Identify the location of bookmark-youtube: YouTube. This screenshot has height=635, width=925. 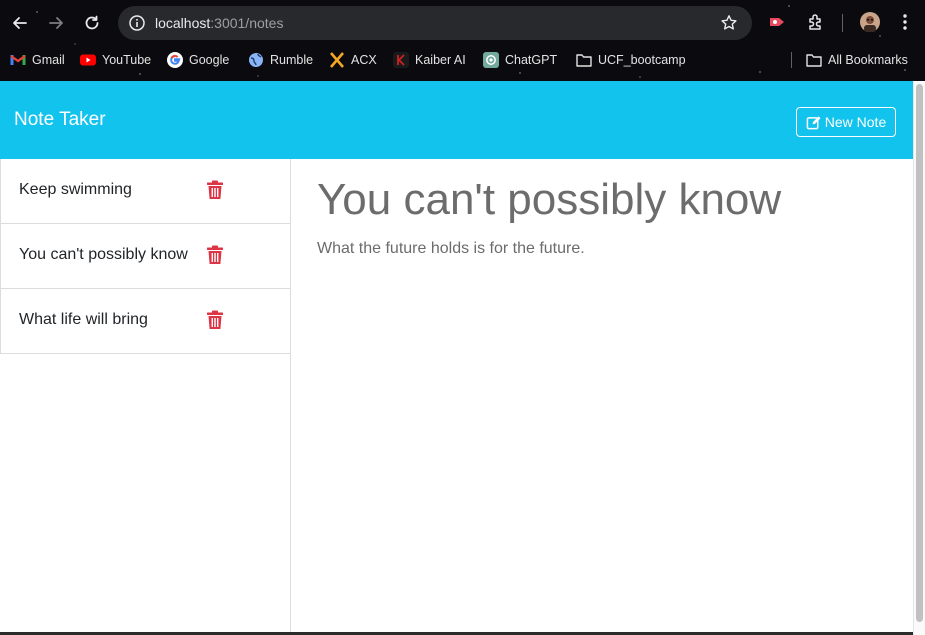
(115, 60).